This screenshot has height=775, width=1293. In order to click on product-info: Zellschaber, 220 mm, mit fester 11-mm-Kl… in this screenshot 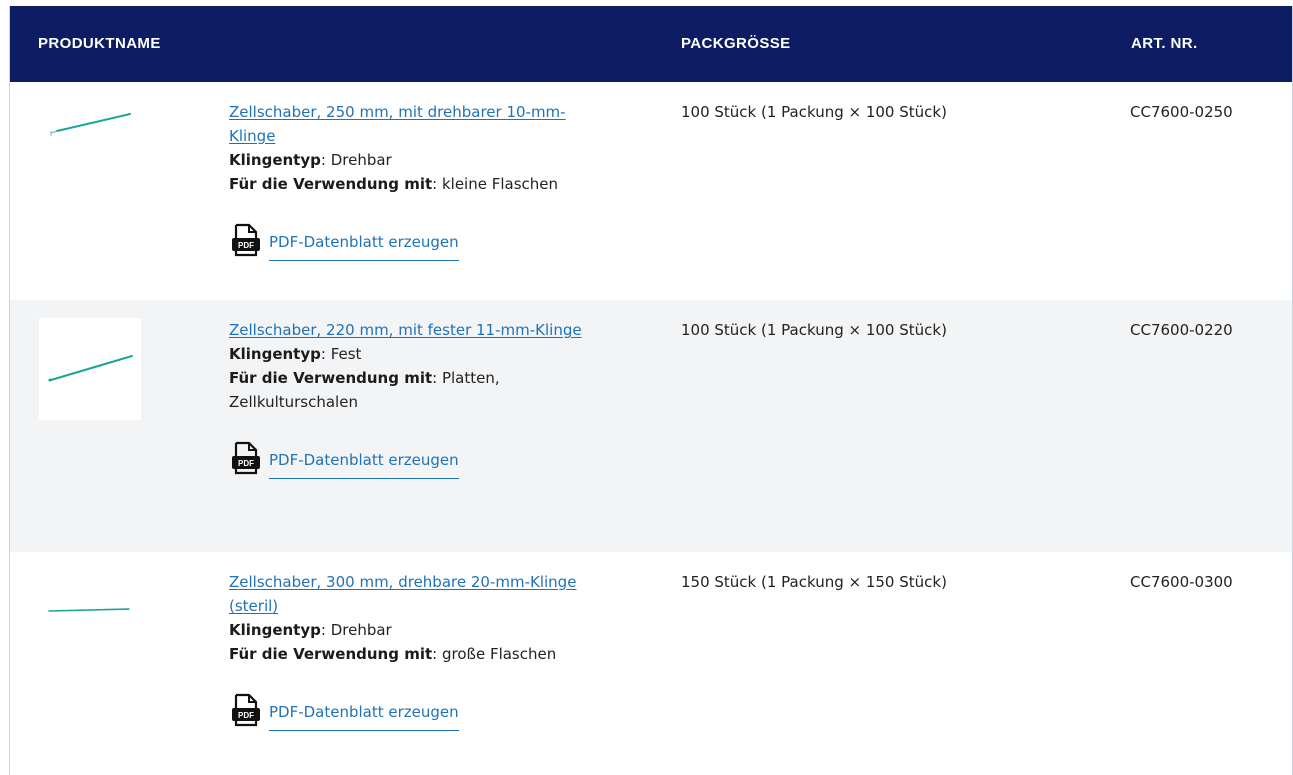, I will do `click(439, 399)`.